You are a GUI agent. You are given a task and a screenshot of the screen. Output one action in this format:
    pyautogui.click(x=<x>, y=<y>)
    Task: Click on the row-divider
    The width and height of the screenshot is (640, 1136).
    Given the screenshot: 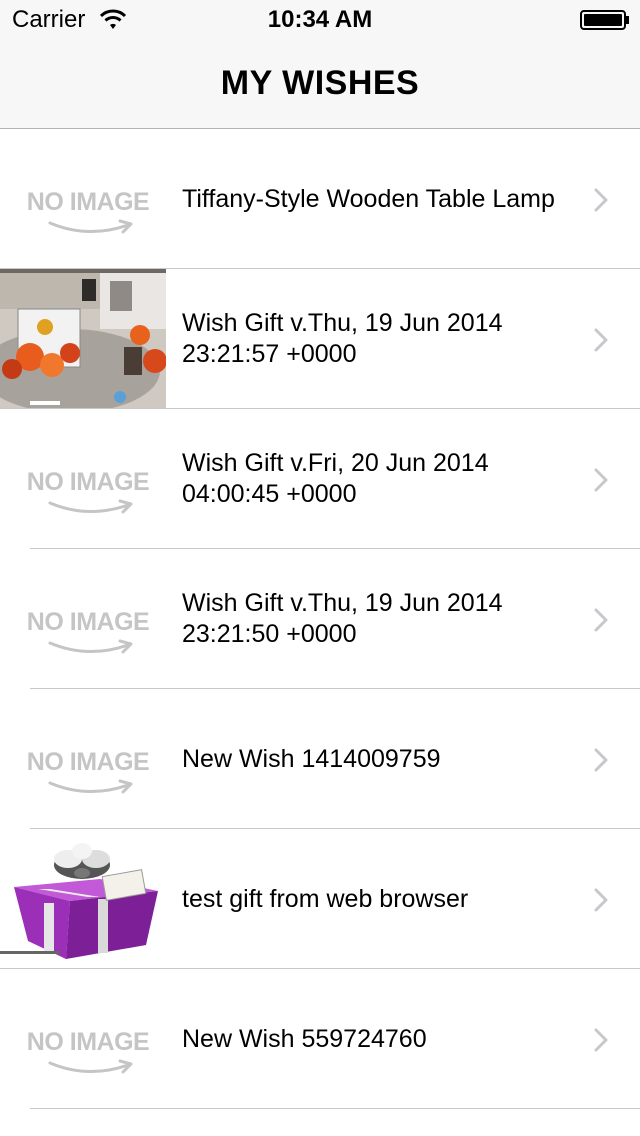 What is the action you would take?
    pyautogui.click(x=335, y=1108)
    